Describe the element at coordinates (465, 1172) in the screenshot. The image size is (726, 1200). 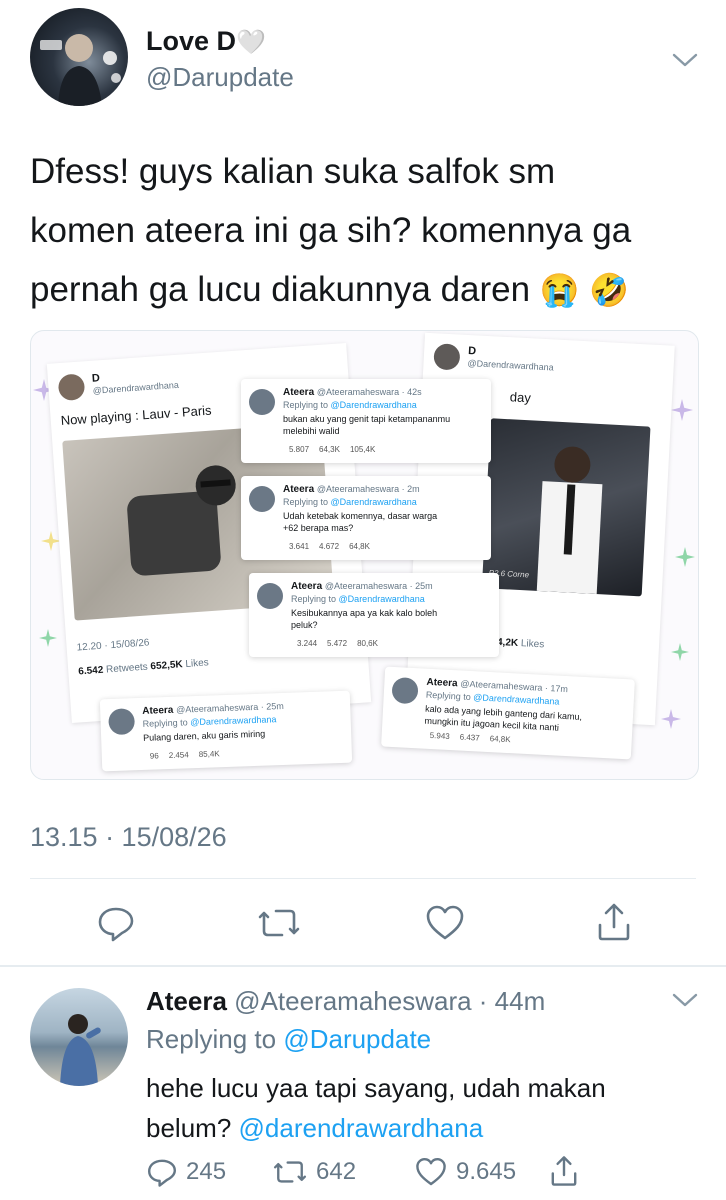
I see `reply-like-button: 9.645` at that location.